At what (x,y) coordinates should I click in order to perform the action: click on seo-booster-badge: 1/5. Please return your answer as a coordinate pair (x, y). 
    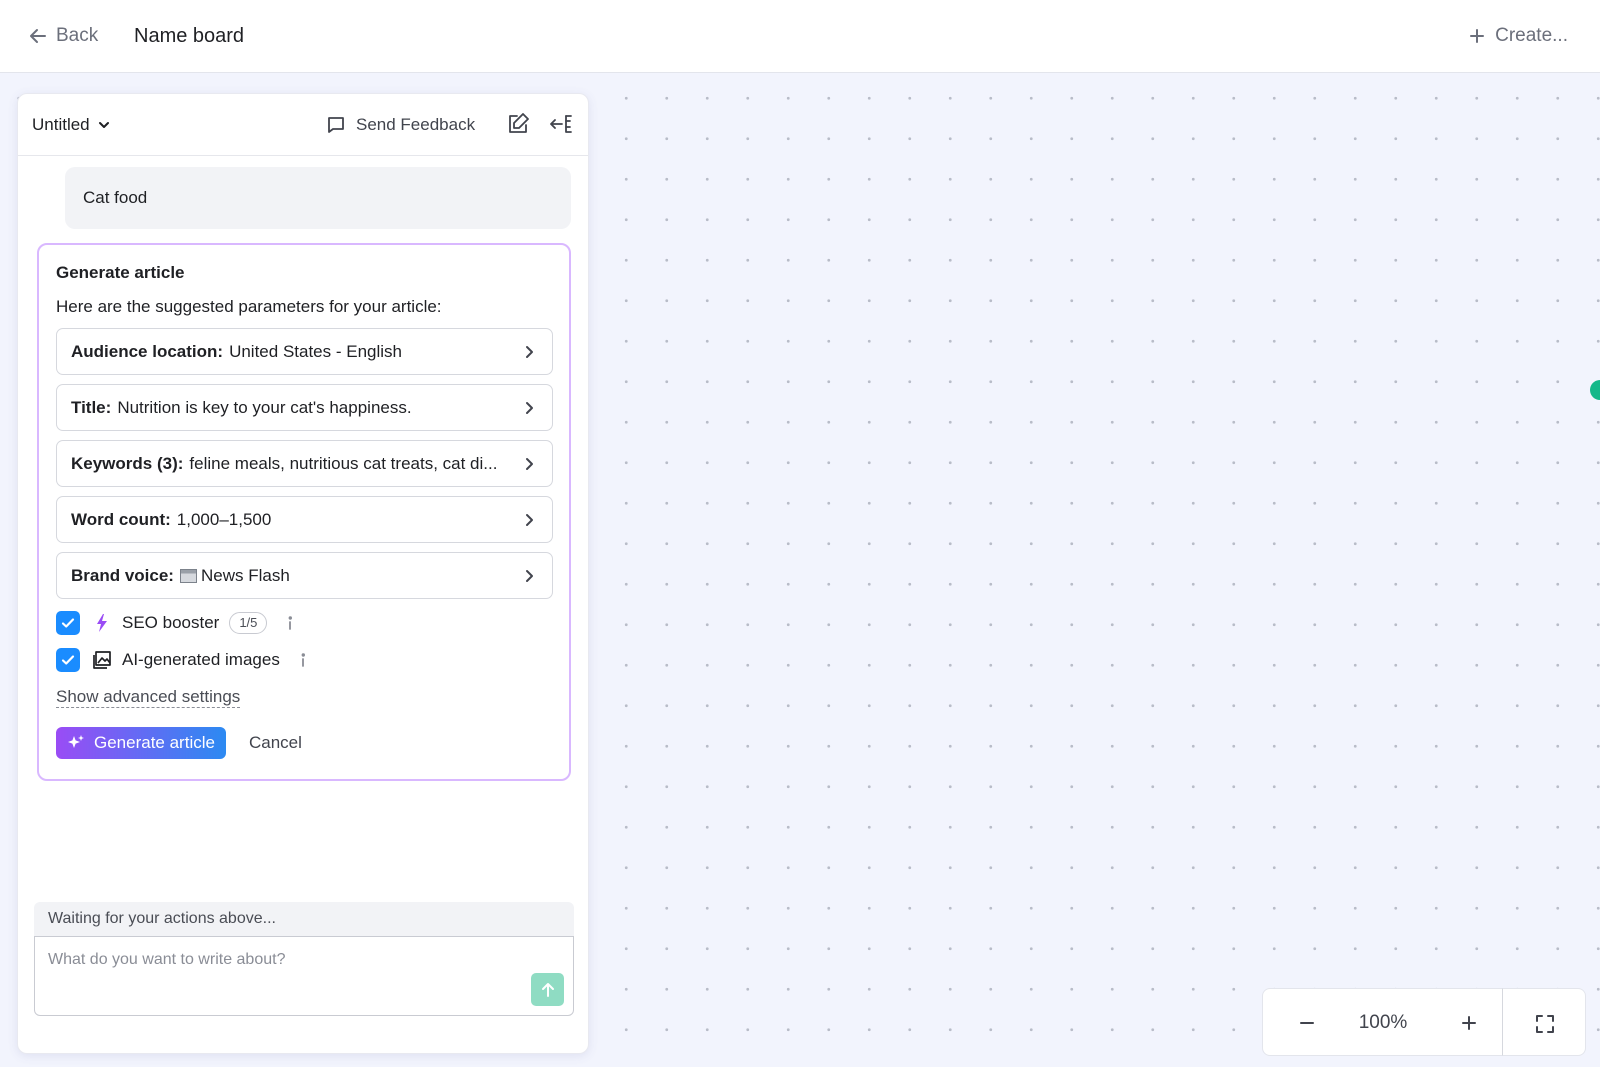
    Looking at the image, I should click on (248, 623).